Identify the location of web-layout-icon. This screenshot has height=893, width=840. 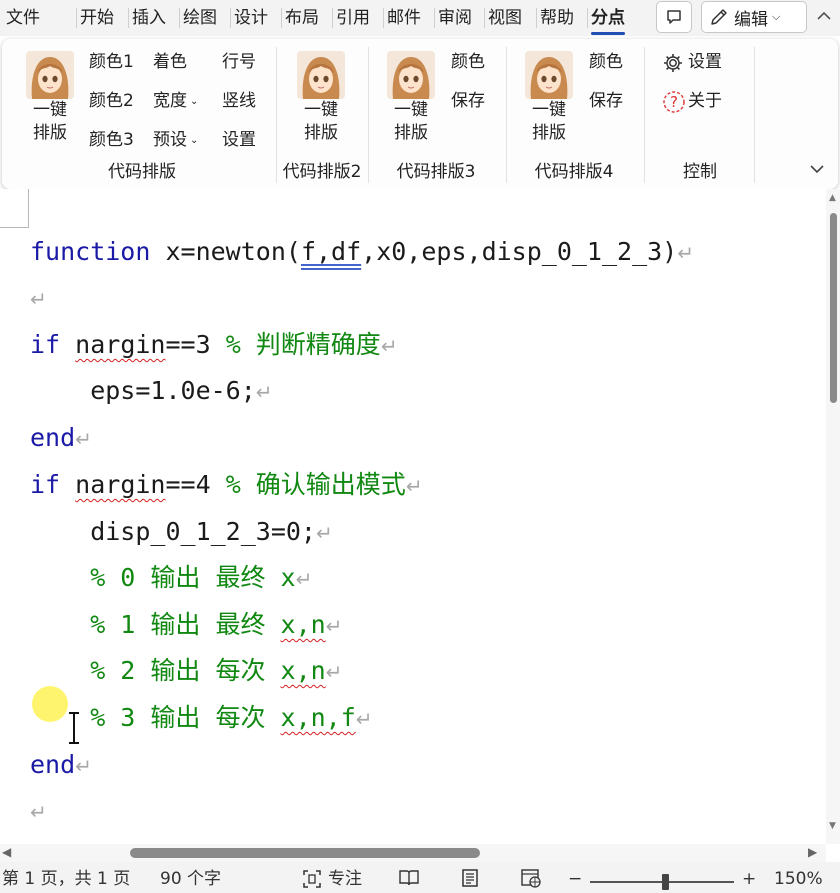
(531, 878).